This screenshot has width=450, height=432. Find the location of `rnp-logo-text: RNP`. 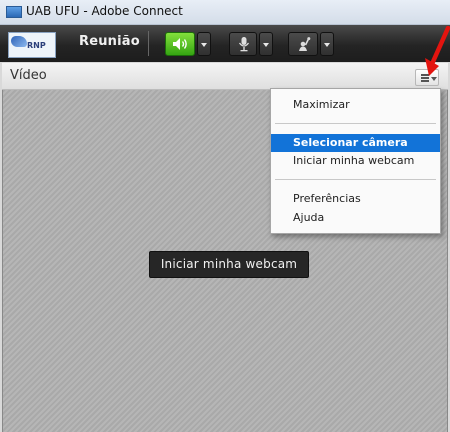

rnp-logo-text: RNP is located at coordinates (36, 45).